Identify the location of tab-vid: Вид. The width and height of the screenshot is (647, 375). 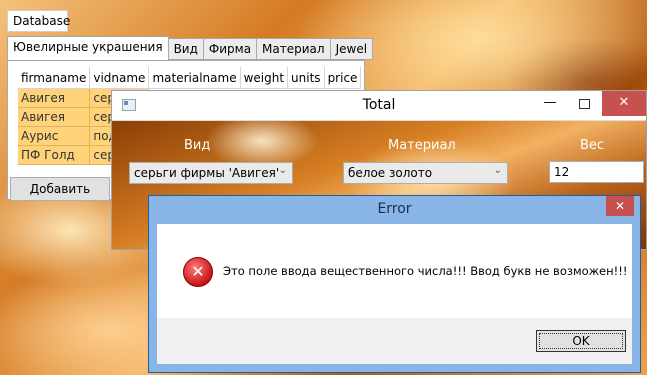
(186, 49).